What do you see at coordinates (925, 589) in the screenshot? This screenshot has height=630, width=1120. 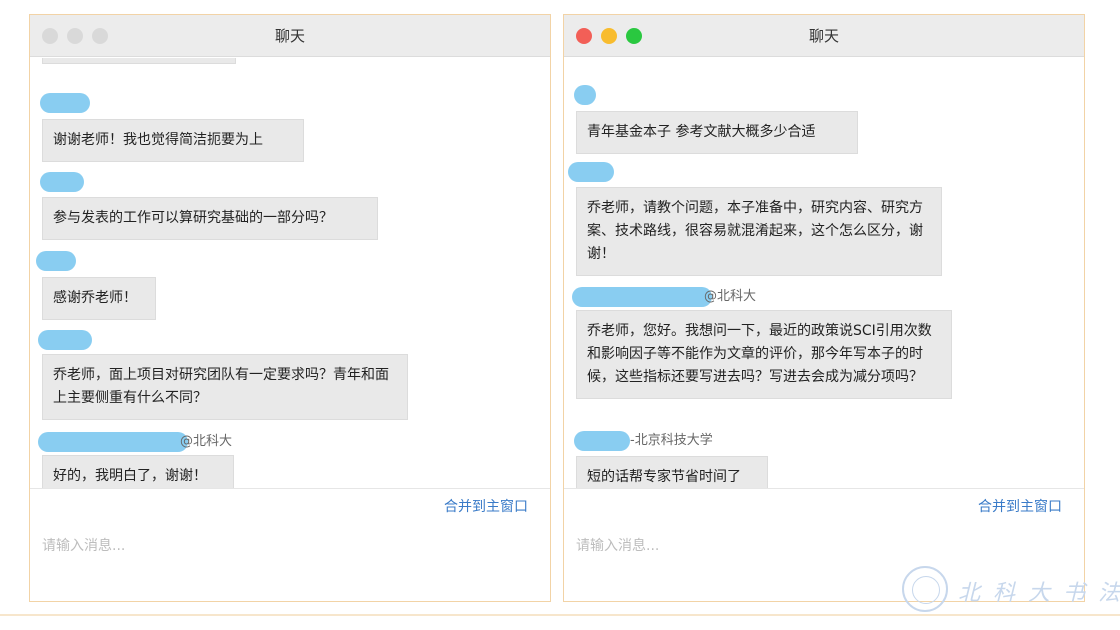 I see `seal-icon` at bounding box center [925, 589].